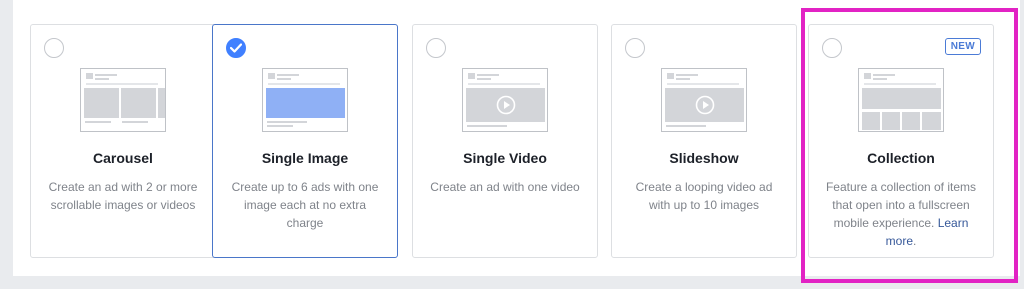 This screenshot has width=1024, height=289. What do you see at coordinates (54, 48) in the screenshot?
I see `radio-carousel` at bounding box center [54, 48].